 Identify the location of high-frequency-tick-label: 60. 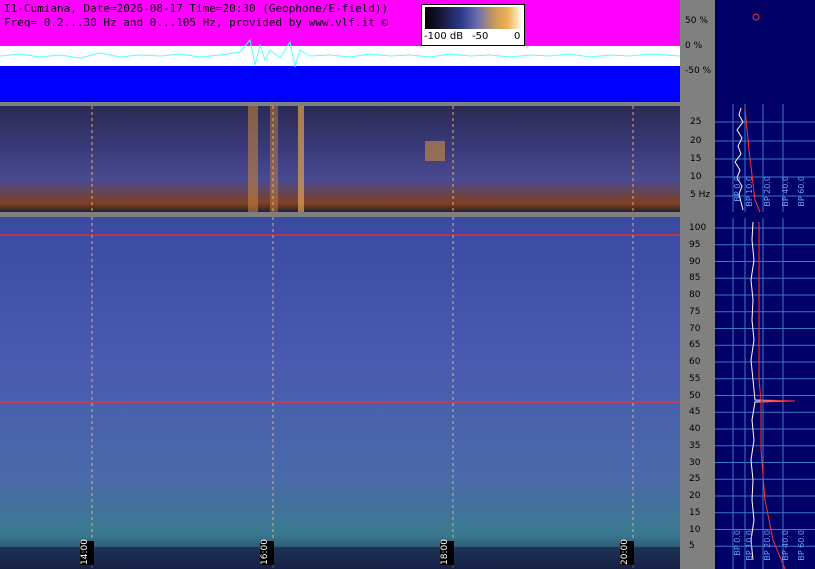
(695, 362).